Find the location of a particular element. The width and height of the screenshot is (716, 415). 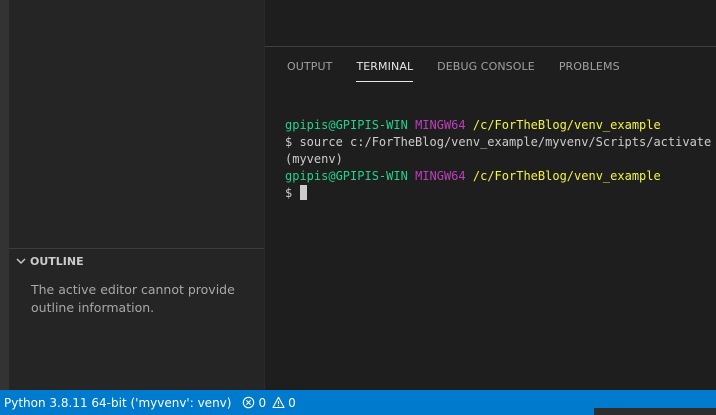

error-circle-icon is located at coordinates (248, 402).